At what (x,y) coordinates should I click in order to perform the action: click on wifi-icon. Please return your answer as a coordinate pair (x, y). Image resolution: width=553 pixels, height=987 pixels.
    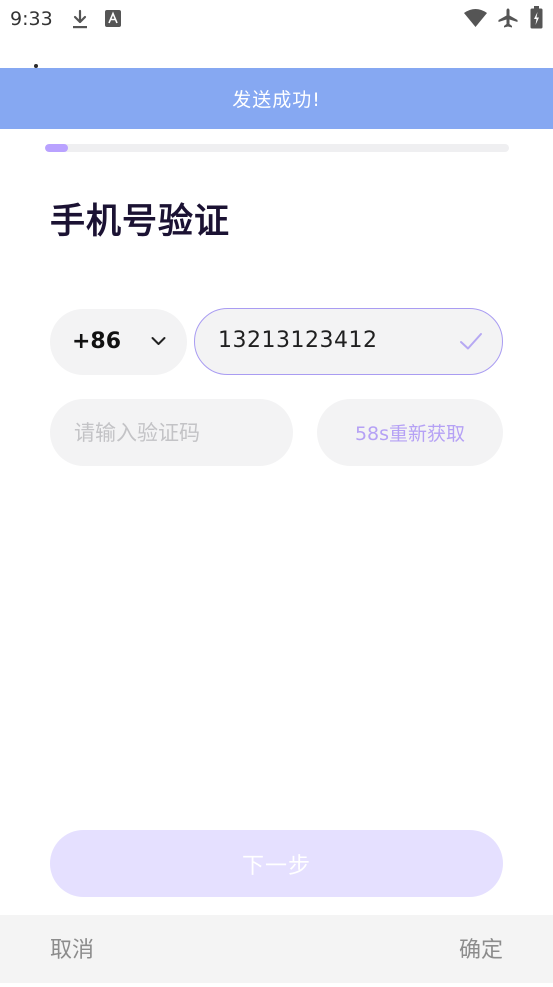
    Looking at the image, I should click on (475, 18).